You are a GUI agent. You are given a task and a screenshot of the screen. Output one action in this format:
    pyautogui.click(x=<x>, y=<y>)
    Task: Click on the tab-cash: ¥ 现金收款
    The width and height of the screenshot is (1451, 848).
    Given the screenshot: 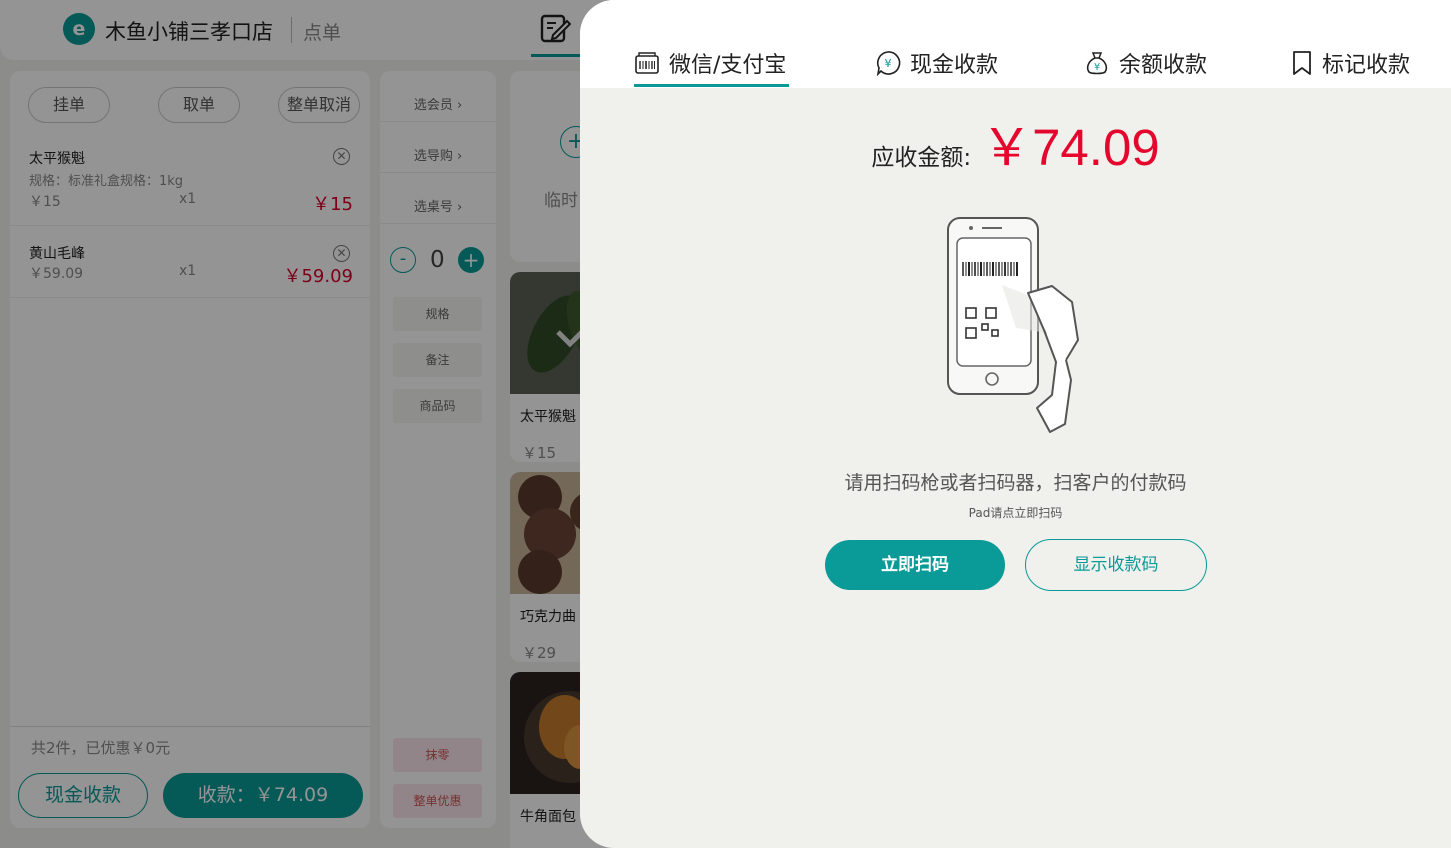 What is the action you would take?
    pyautogui.click(x=936, y=63)
    